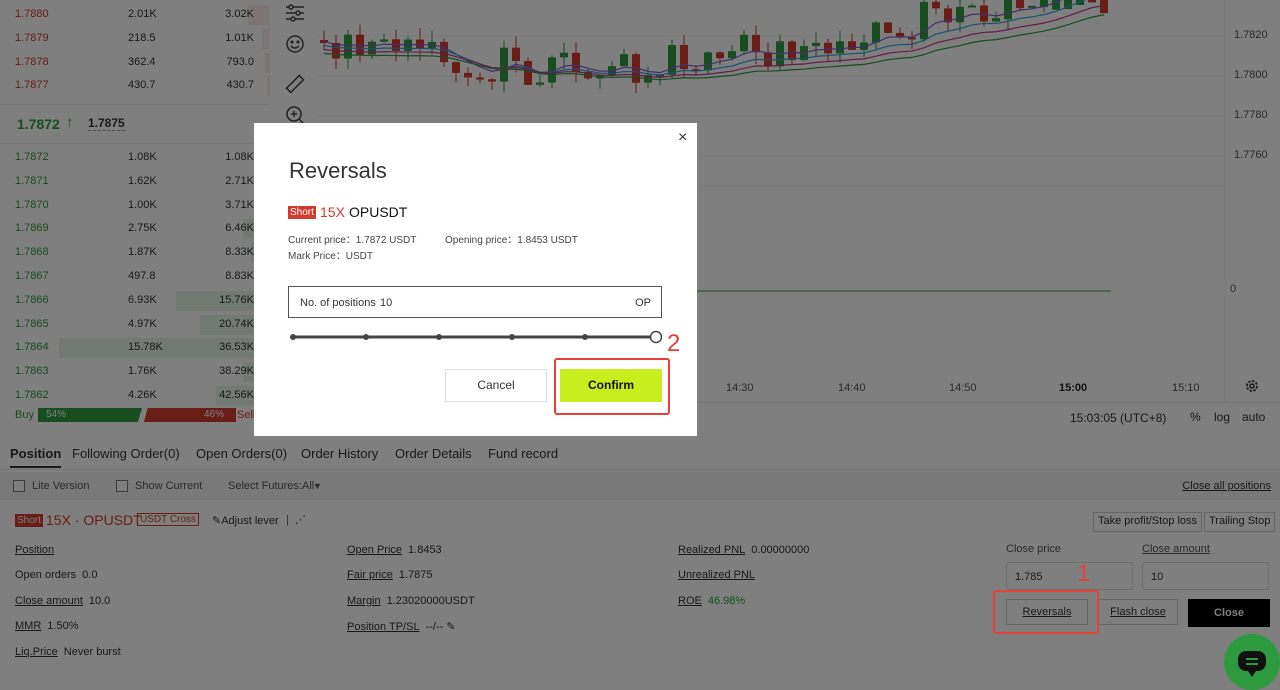 This screenshot has height=690, width=1280. Describe the element at coordinates (1046, 612) in the screenshot. I see `annotation-highlight-reversals` at that location.